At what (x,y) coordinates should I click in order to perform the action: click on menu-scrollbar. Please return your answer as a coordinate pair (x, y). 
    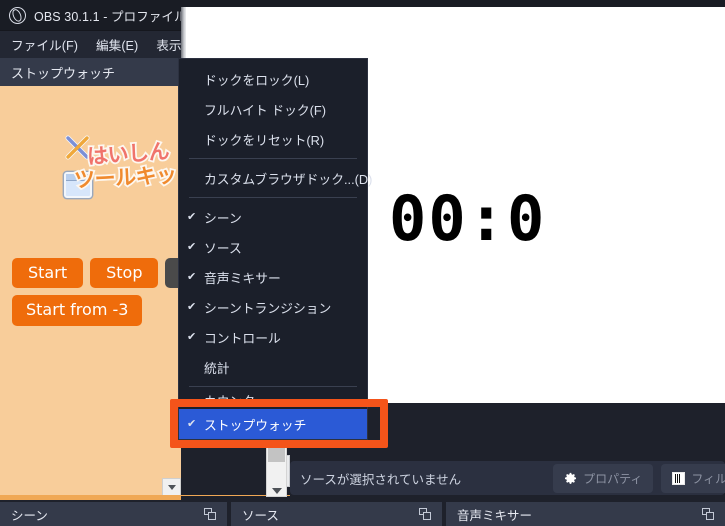
    Looking at the image, I should click on (276, 468).